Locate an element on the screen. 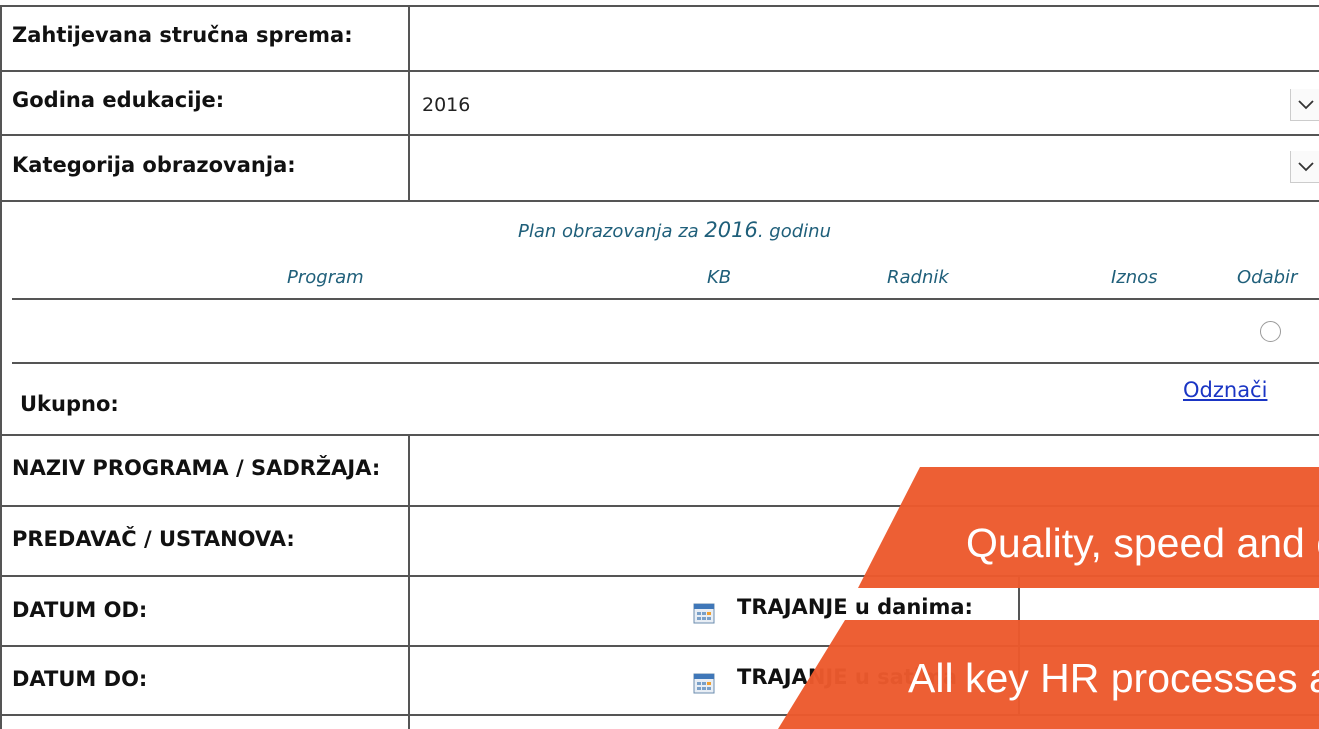 This screenshot has height=729, width=1319. plan-title: Plan obrazovanja za 2016. godinu is located at coordinates (659, 230).